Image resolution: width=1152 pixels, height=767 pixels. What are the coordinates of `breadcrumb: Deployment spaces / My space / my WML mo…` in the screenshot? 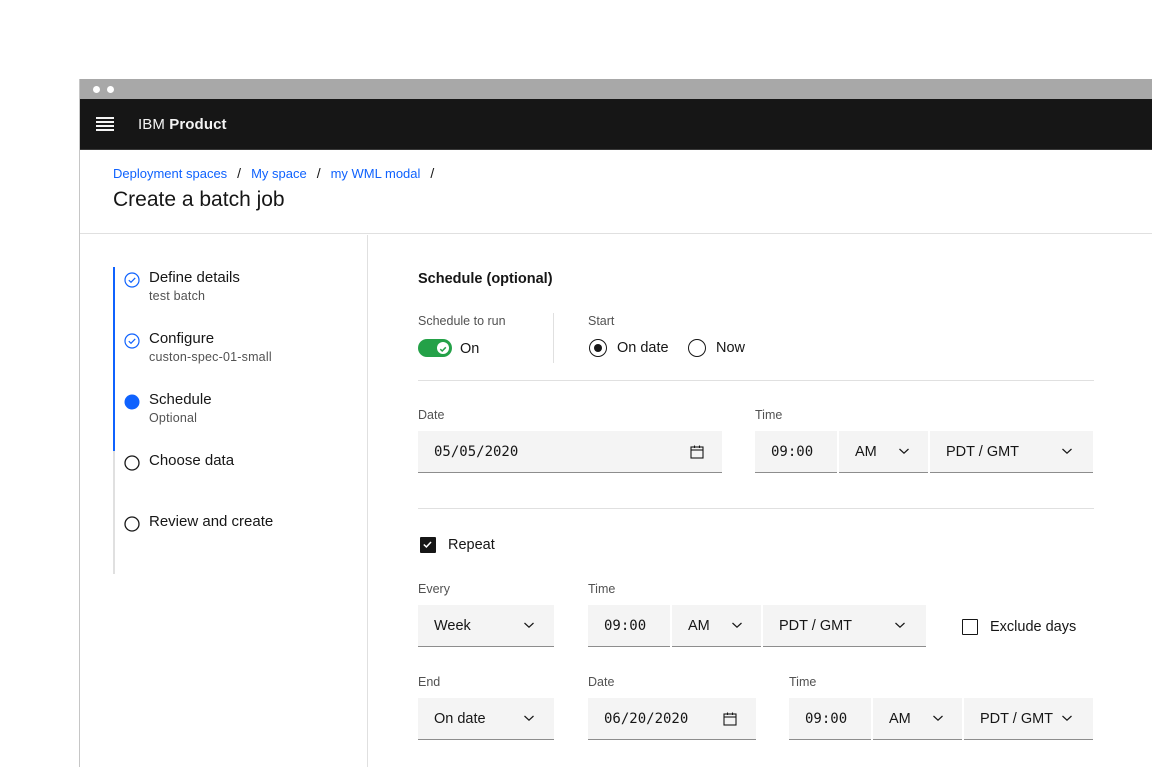 It's located at (278, 173).